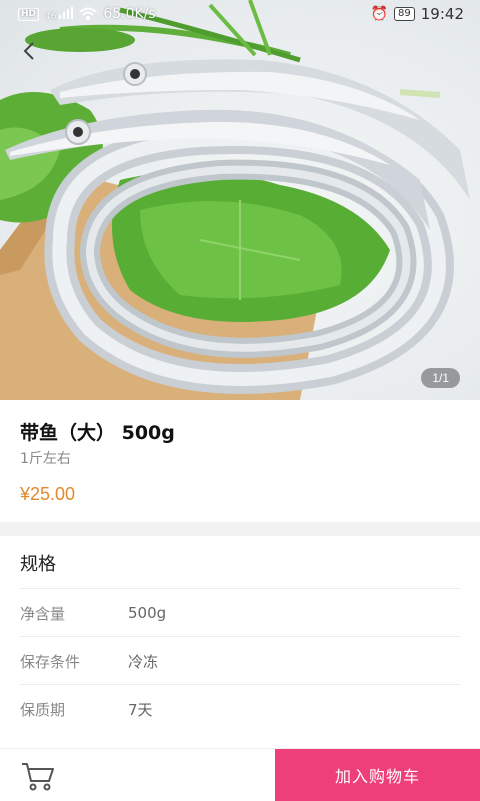  What do you see at coordinates (240, 612) in the screenshot?
I see `spec-row: 净含量 500g` at bounding box center [240, 612].